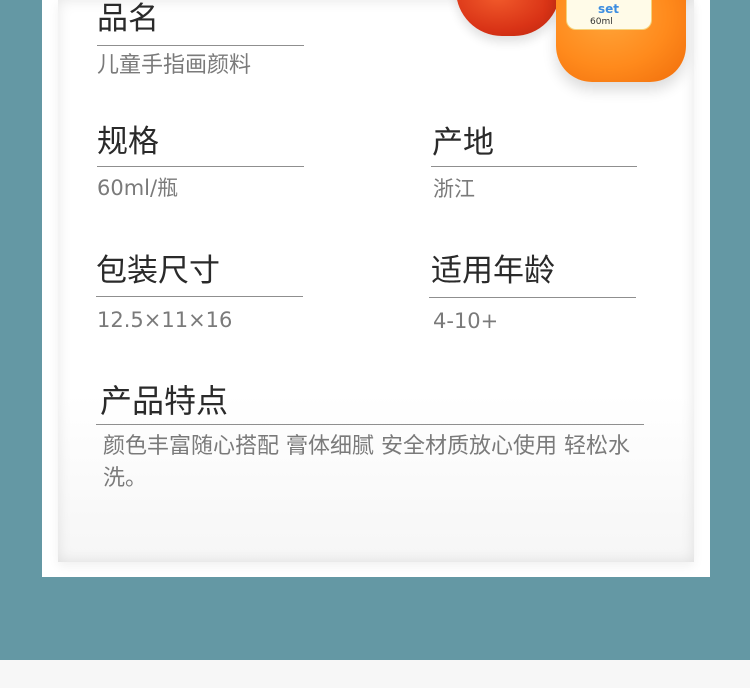 The height and width of the screenshot is (688, 750). What do you see at coordinates (200, 45) in the screenshot?
I see `name-divider` at bounding box center [200, 45].